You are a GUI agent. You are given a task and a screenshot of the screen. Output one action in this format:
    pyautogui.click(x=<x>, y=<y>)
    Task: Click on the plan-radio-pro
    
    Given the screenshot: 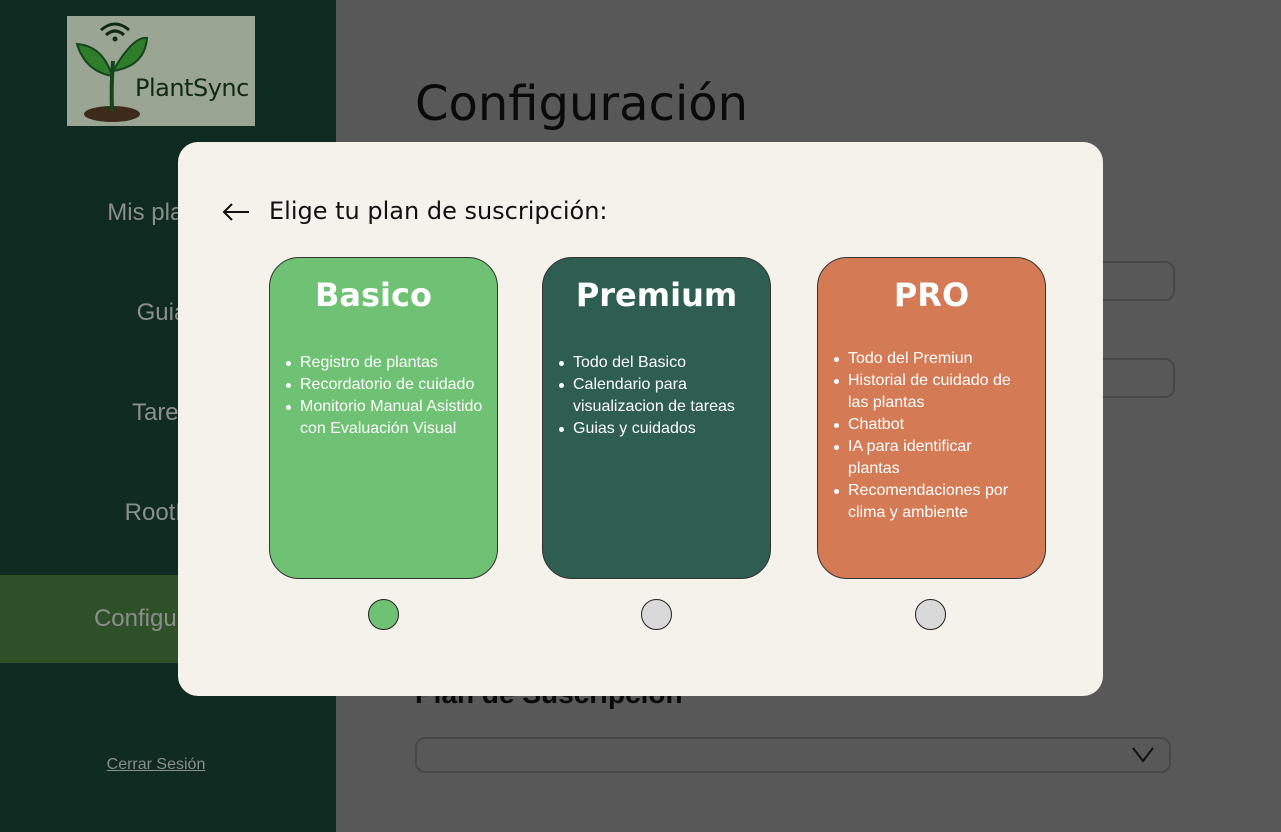 What is the action you would take?
    pyautogui.click(x=930, y=614)
    